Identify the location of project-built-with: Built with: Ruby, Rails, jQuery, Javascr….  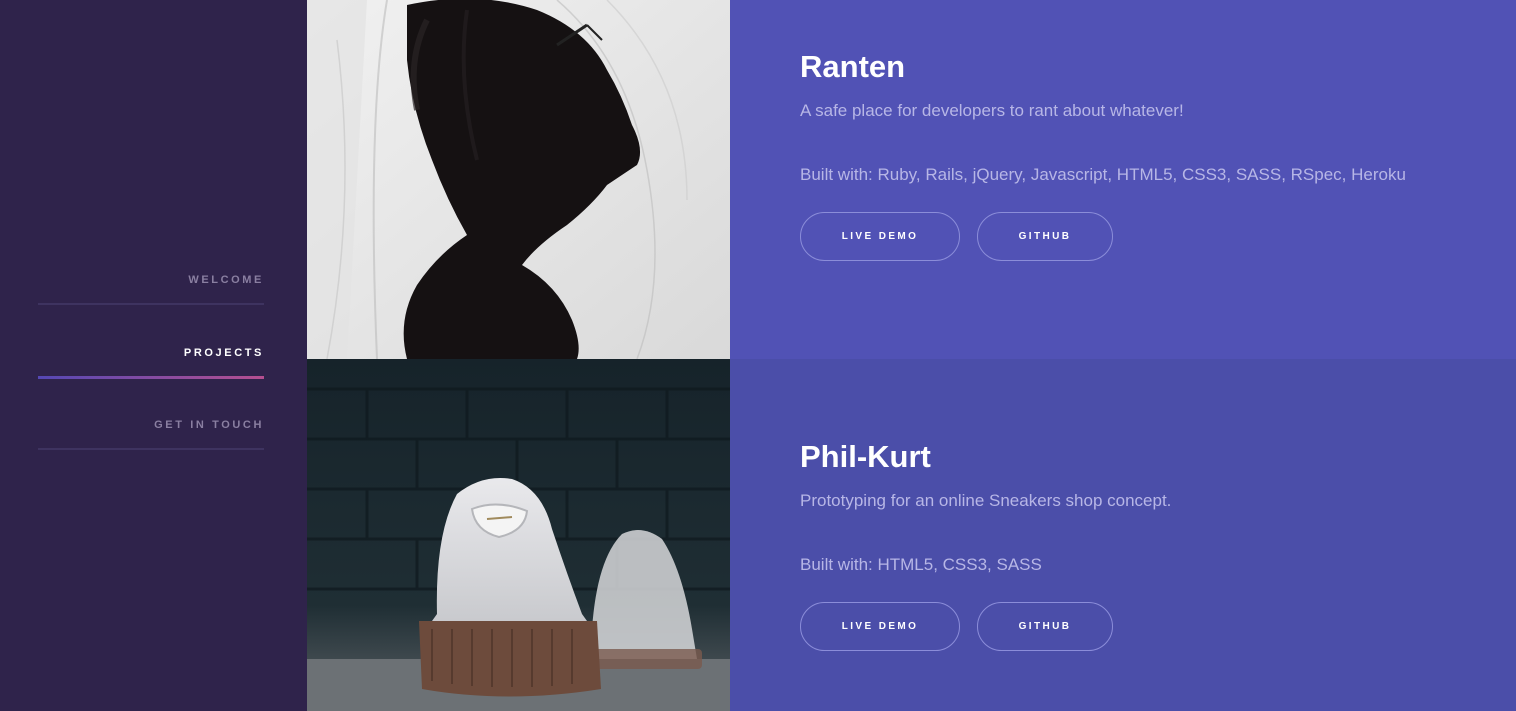
(1103, 174).